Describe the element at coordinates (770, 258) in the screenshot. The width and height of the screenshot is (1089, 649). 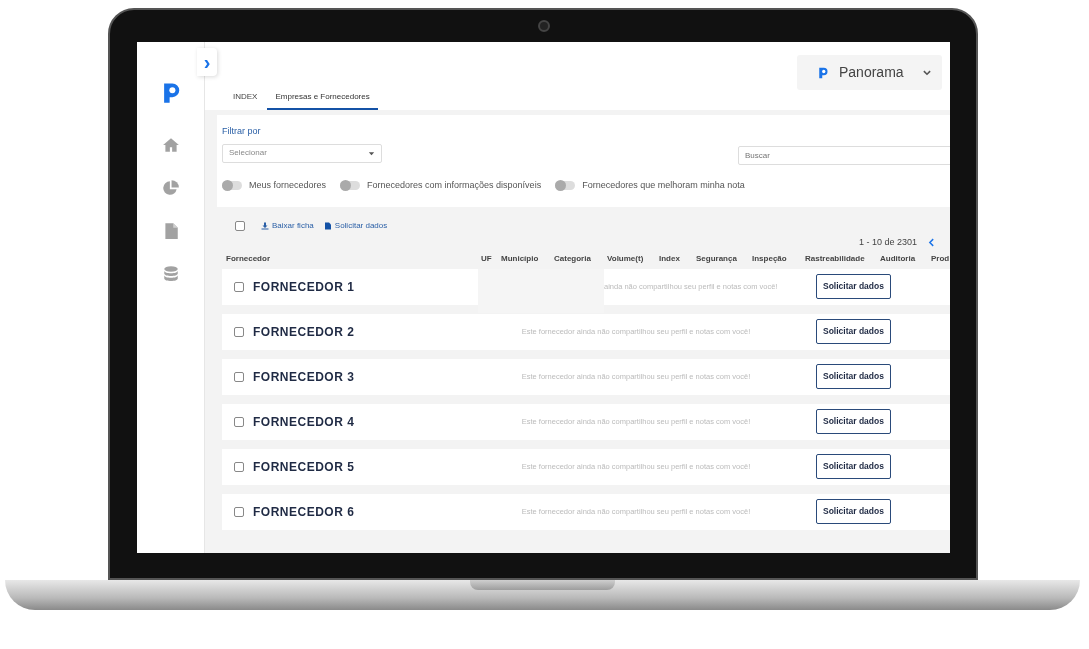
I see `column-header: Inspeção` at that location.